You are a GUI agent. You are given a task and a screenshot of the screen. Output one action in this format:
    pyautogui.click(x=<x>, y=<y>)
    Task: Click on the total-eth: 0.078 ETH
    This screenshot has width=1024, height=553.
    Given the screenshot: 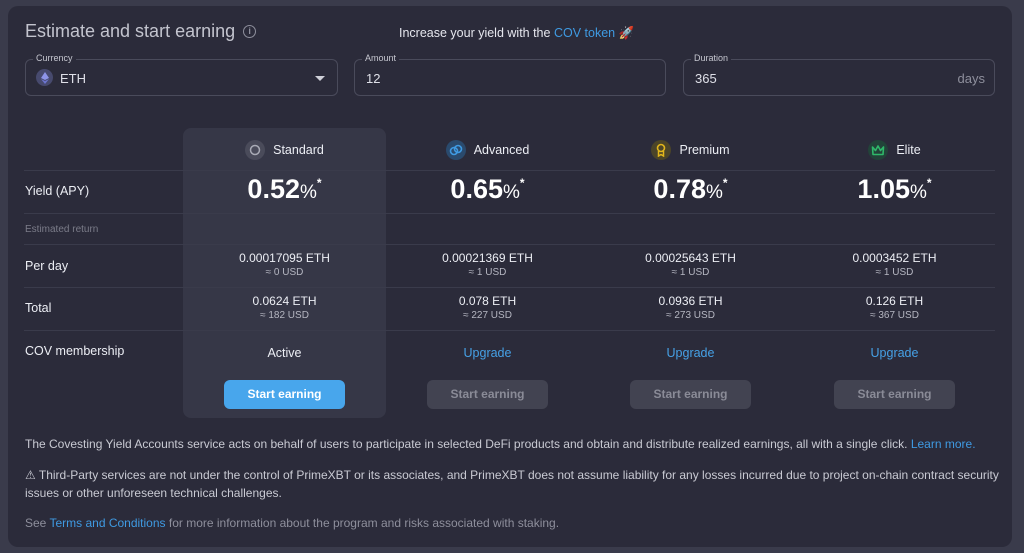 What is the action you would take?
    pyautogui.click(x=487, y=301)
    